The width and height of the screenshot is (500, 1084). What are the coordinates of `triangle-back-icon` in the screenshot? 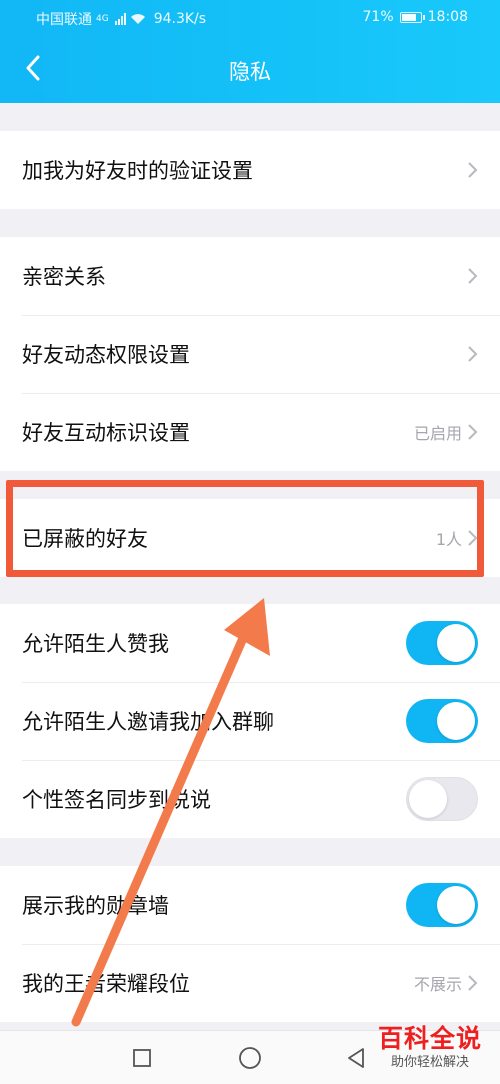 It's located at (356, 1058).